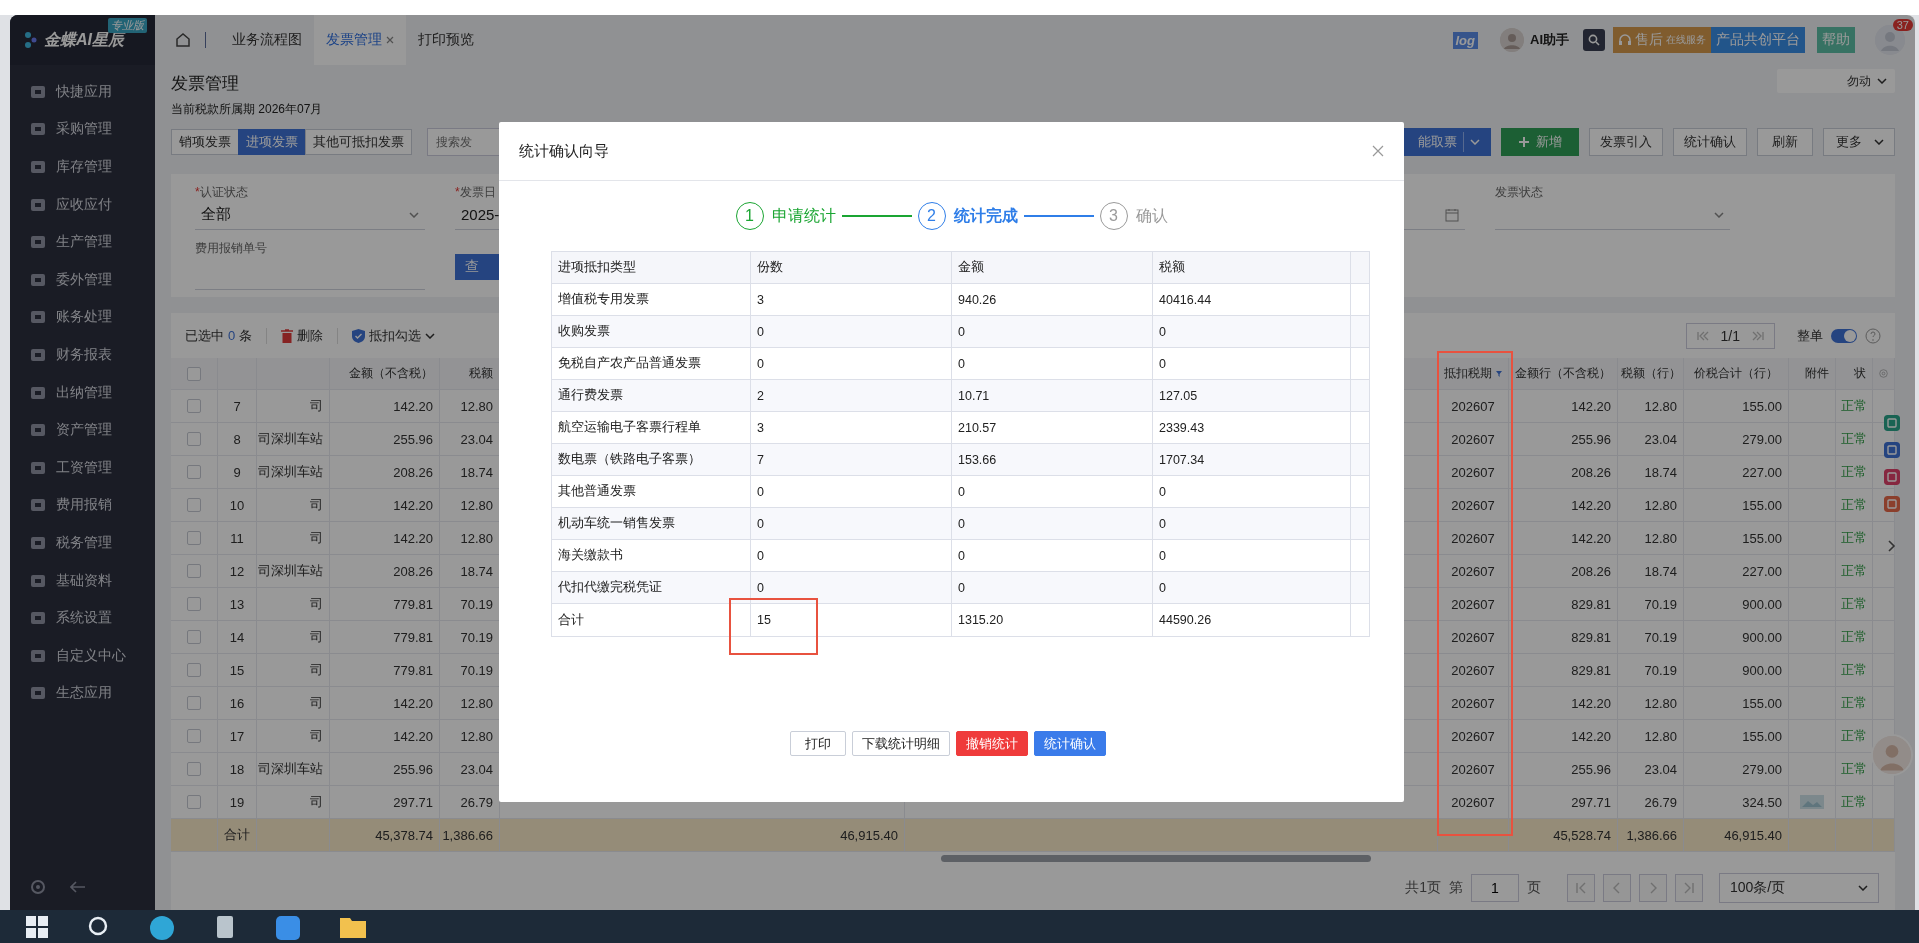 This screenshot has width=1919, height=943. What do you see at coordinates (1651, 670) in the screenshot?
I see `table-cell: 70.19` at bounding box center [1651, 670].